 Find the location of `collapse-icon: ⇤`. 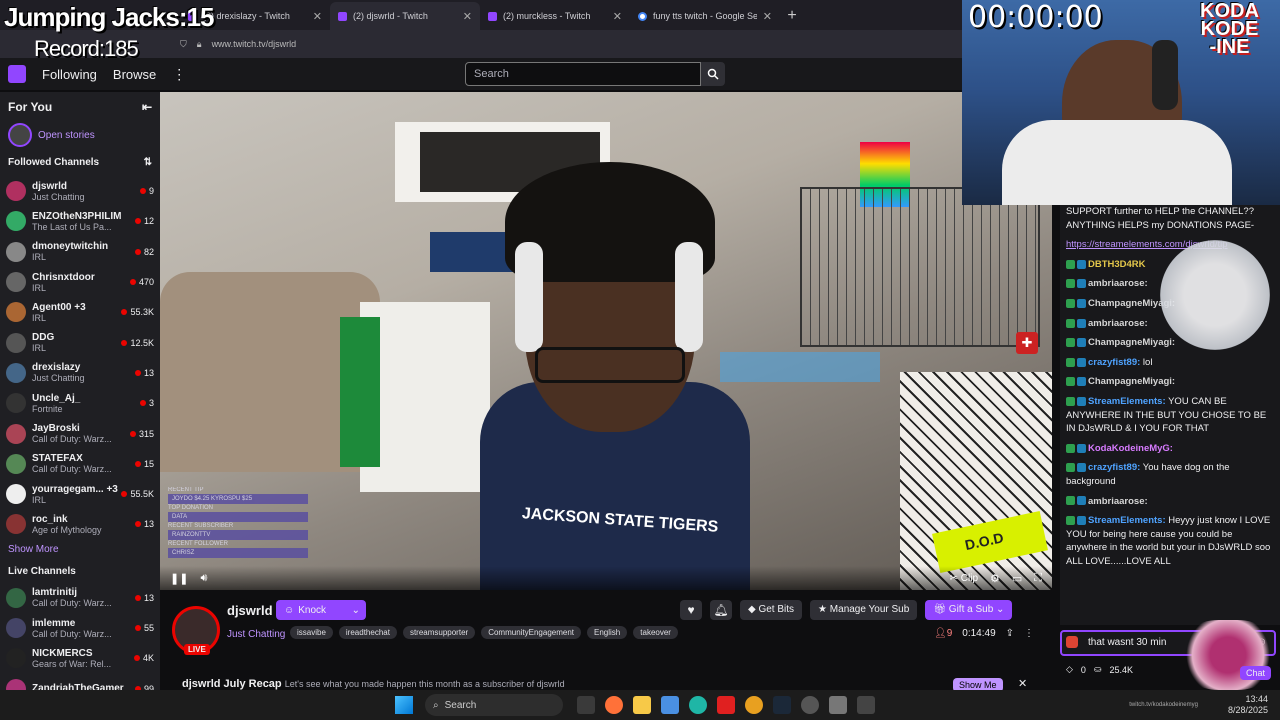

collapse-icon: ⇤ is located at coordinates (147, 107).